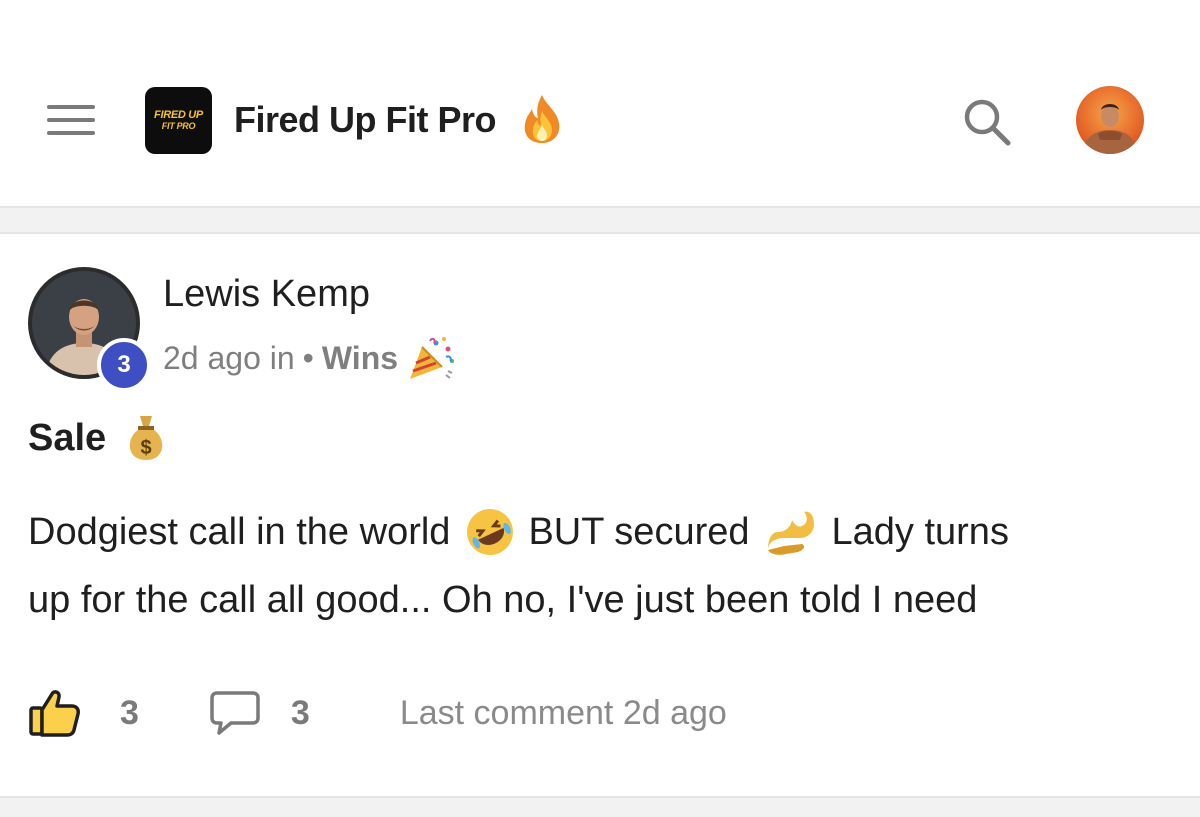  Describe the element at coordinates (639, 532) in the screenshot. I see `body-text-2: BUT secured` at that location.